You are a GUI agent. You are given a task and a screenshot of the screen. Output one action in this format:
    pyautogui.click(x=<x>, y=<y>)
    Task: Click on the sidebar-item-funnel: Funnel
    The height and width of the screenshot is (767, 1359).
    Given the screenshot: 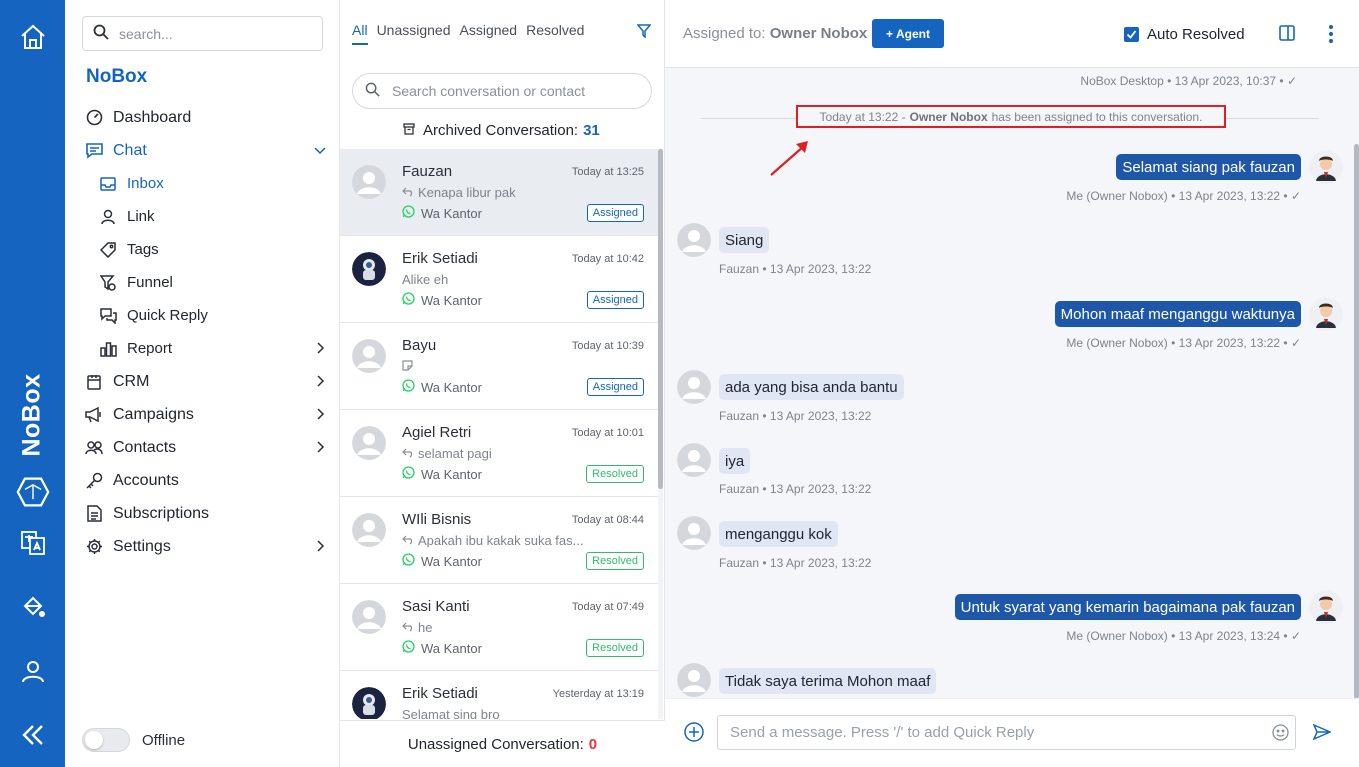 What is the action you would take?
    pyautogui.click(x=202, y=282)
    